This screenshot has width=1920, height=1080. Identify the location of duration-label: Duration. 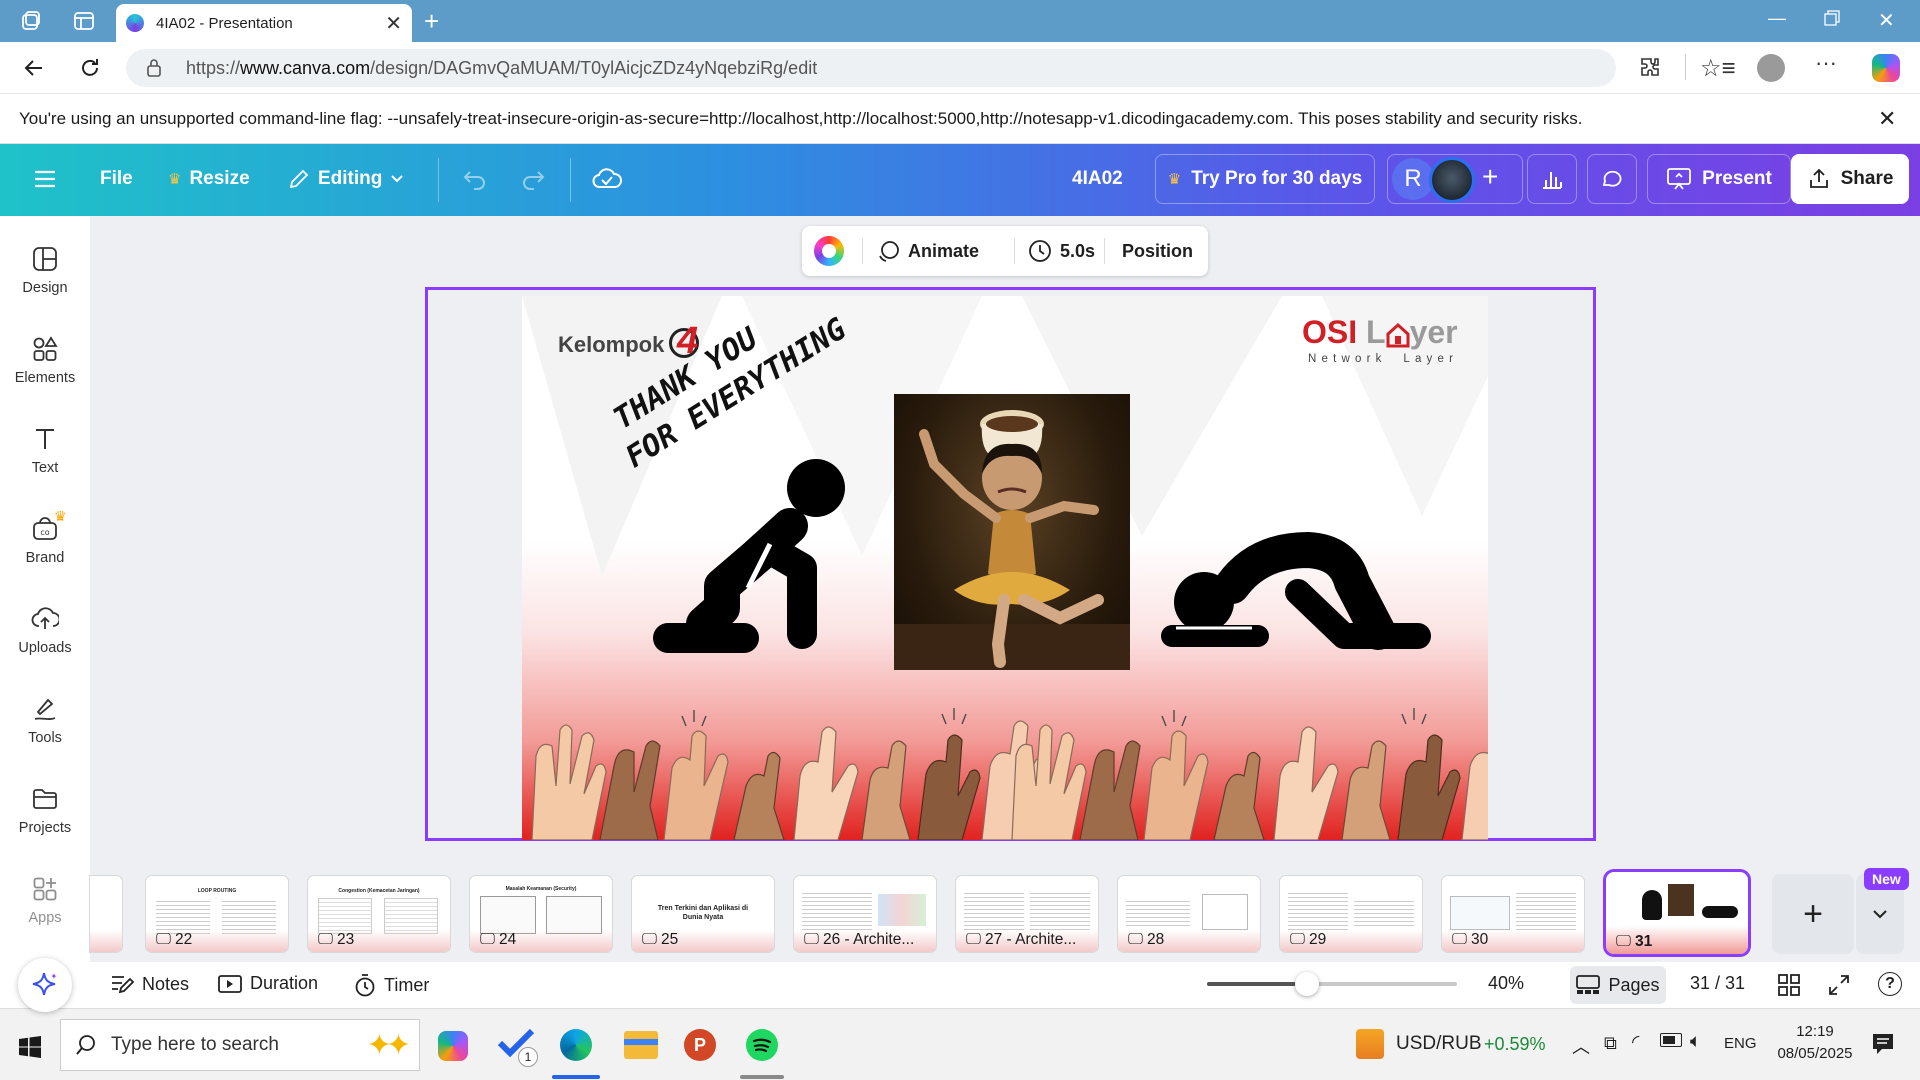
(284, 983).